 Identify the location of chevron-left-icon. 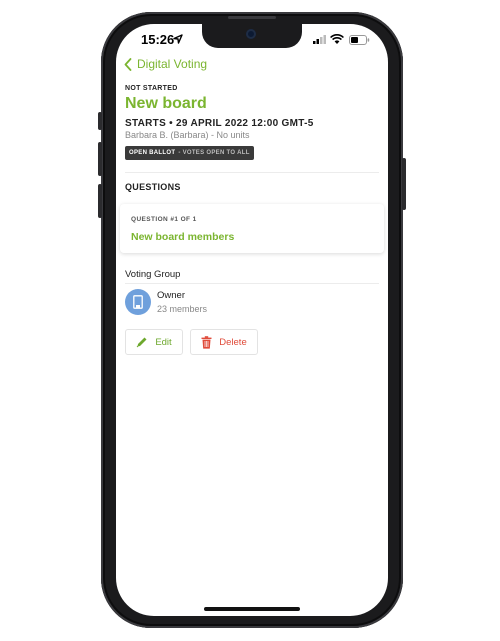
(128, 64).